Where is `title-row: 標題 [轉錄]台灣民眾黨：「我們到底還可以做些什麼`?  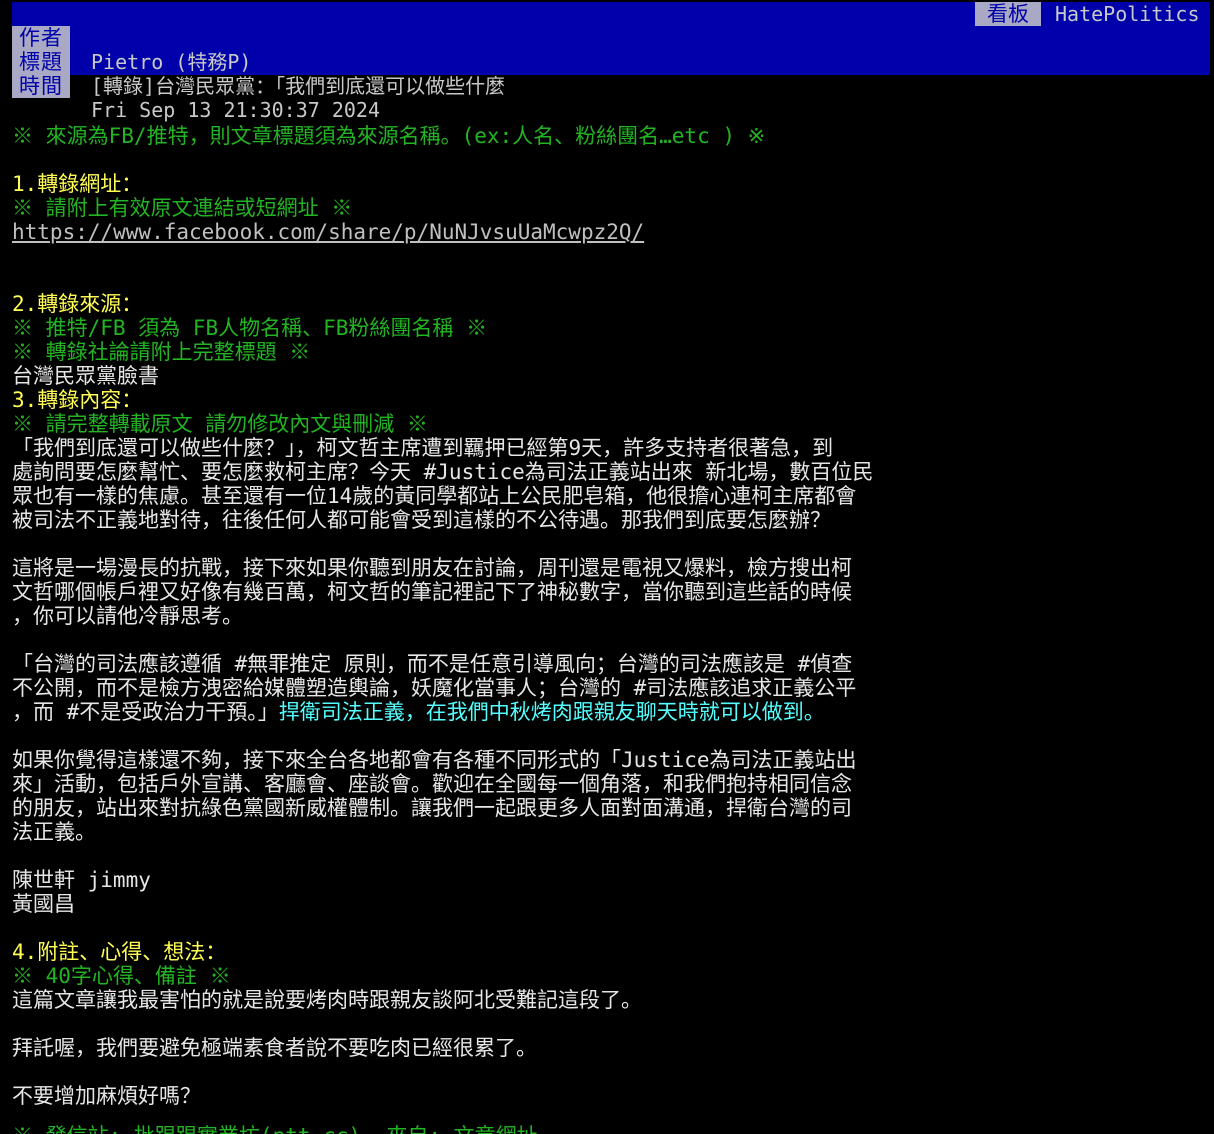 title-row: 標題 [轉錄]台灣民眾黨：「我們到底還可以做些什麼 is located at coordinates (258, 62).